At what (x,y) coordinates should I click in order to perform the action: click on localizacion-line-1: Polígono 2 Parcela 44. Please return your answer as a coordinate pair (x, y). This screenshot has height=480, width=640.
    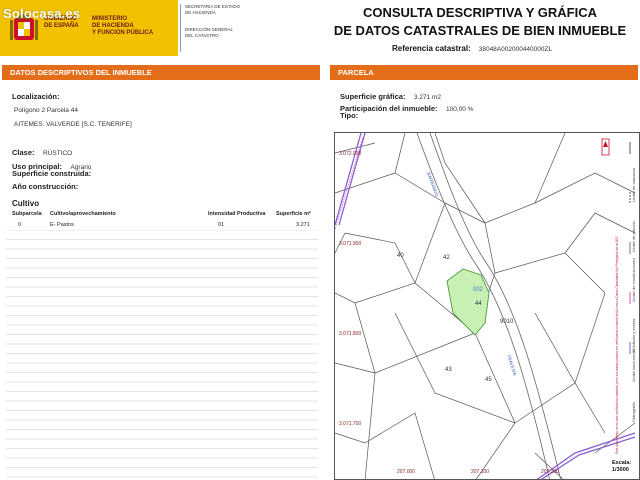
    Looking at the image, I should click on (46, 110).